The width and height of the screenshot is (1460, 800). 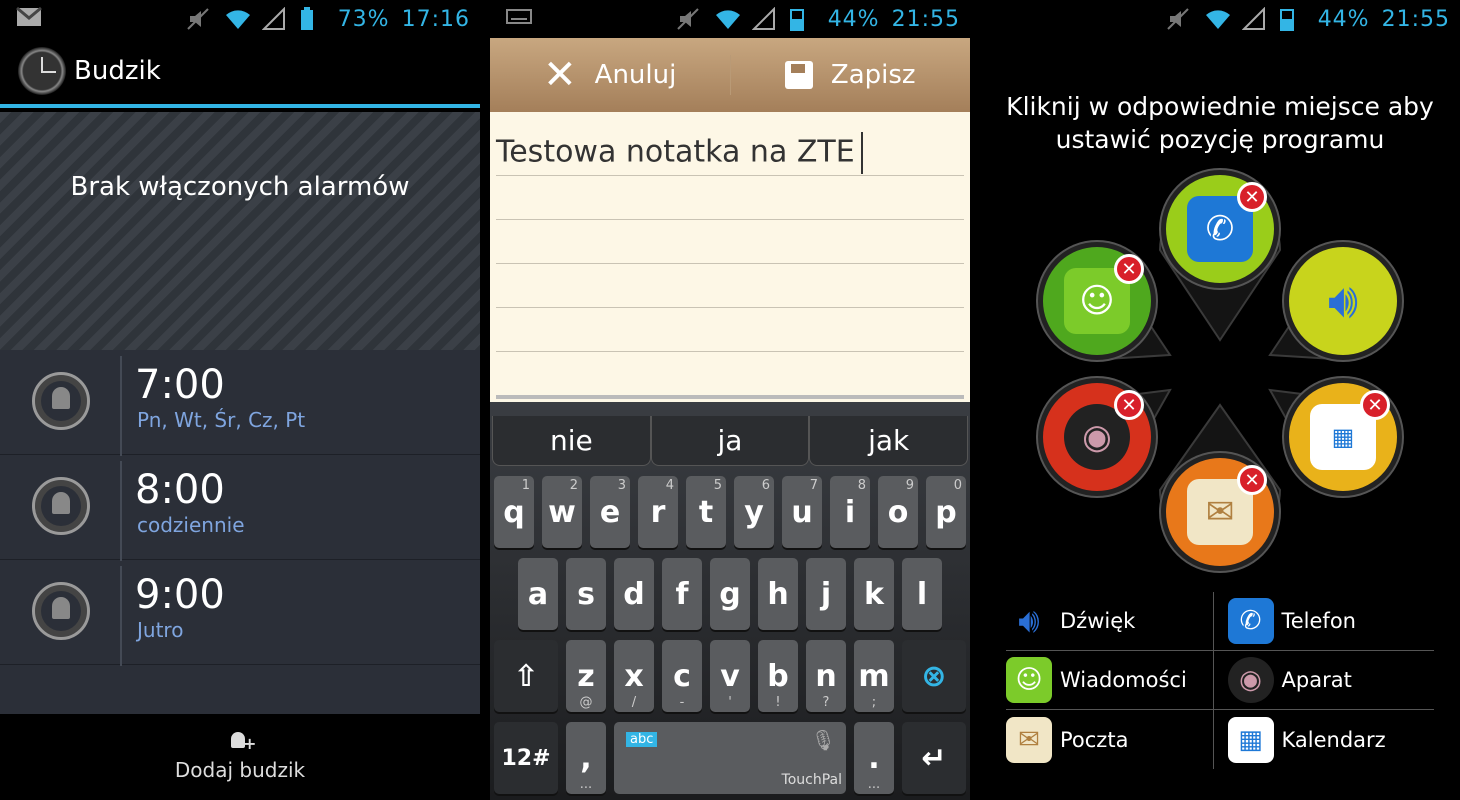 I want to click on key-label: h, so click(x=778, y=594).